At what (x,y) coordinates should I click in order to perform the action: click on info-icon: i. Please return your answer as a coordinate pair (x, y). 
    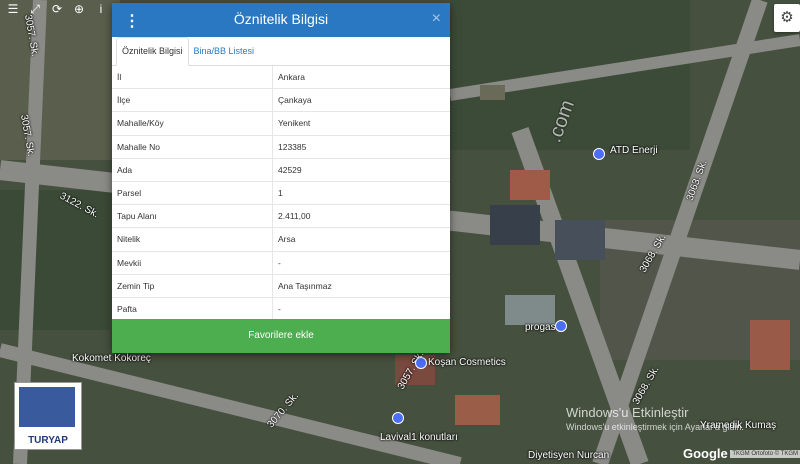
    Looking at the image, I should click on (101, 9).